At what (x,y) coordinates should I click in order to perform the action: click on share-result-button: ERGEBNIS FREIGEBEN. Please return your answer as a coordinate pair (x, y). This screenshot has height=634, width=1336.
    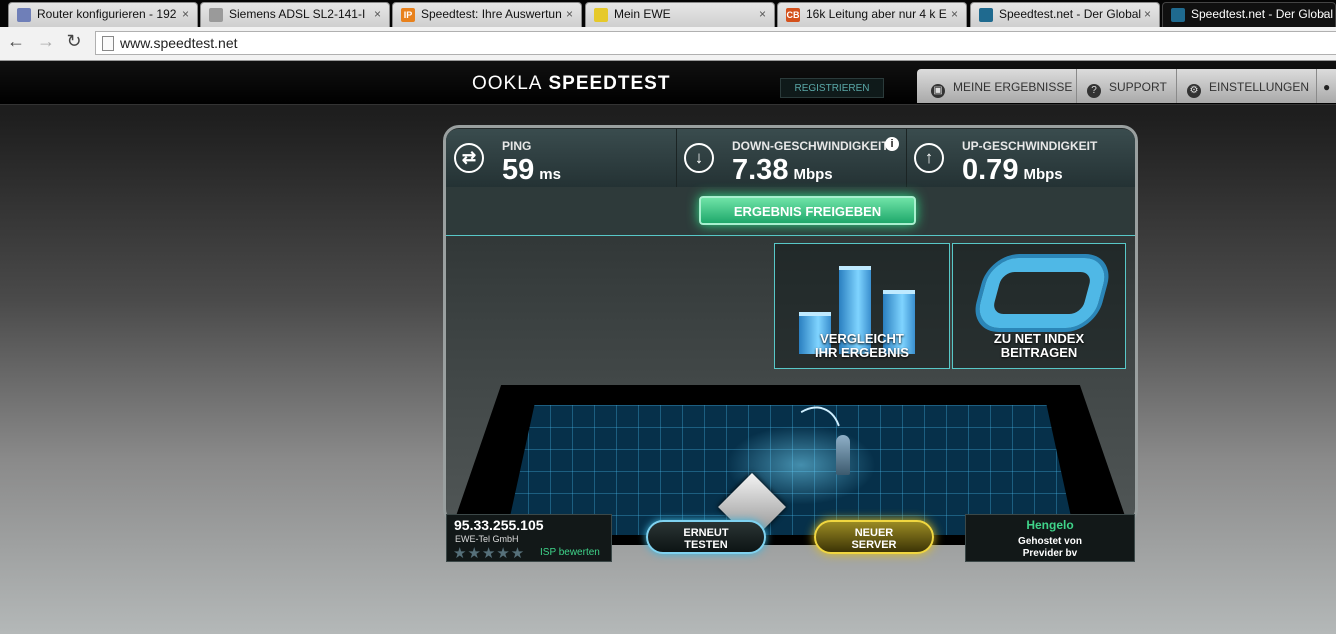
    Looking at the image, I should click on (807, 210).